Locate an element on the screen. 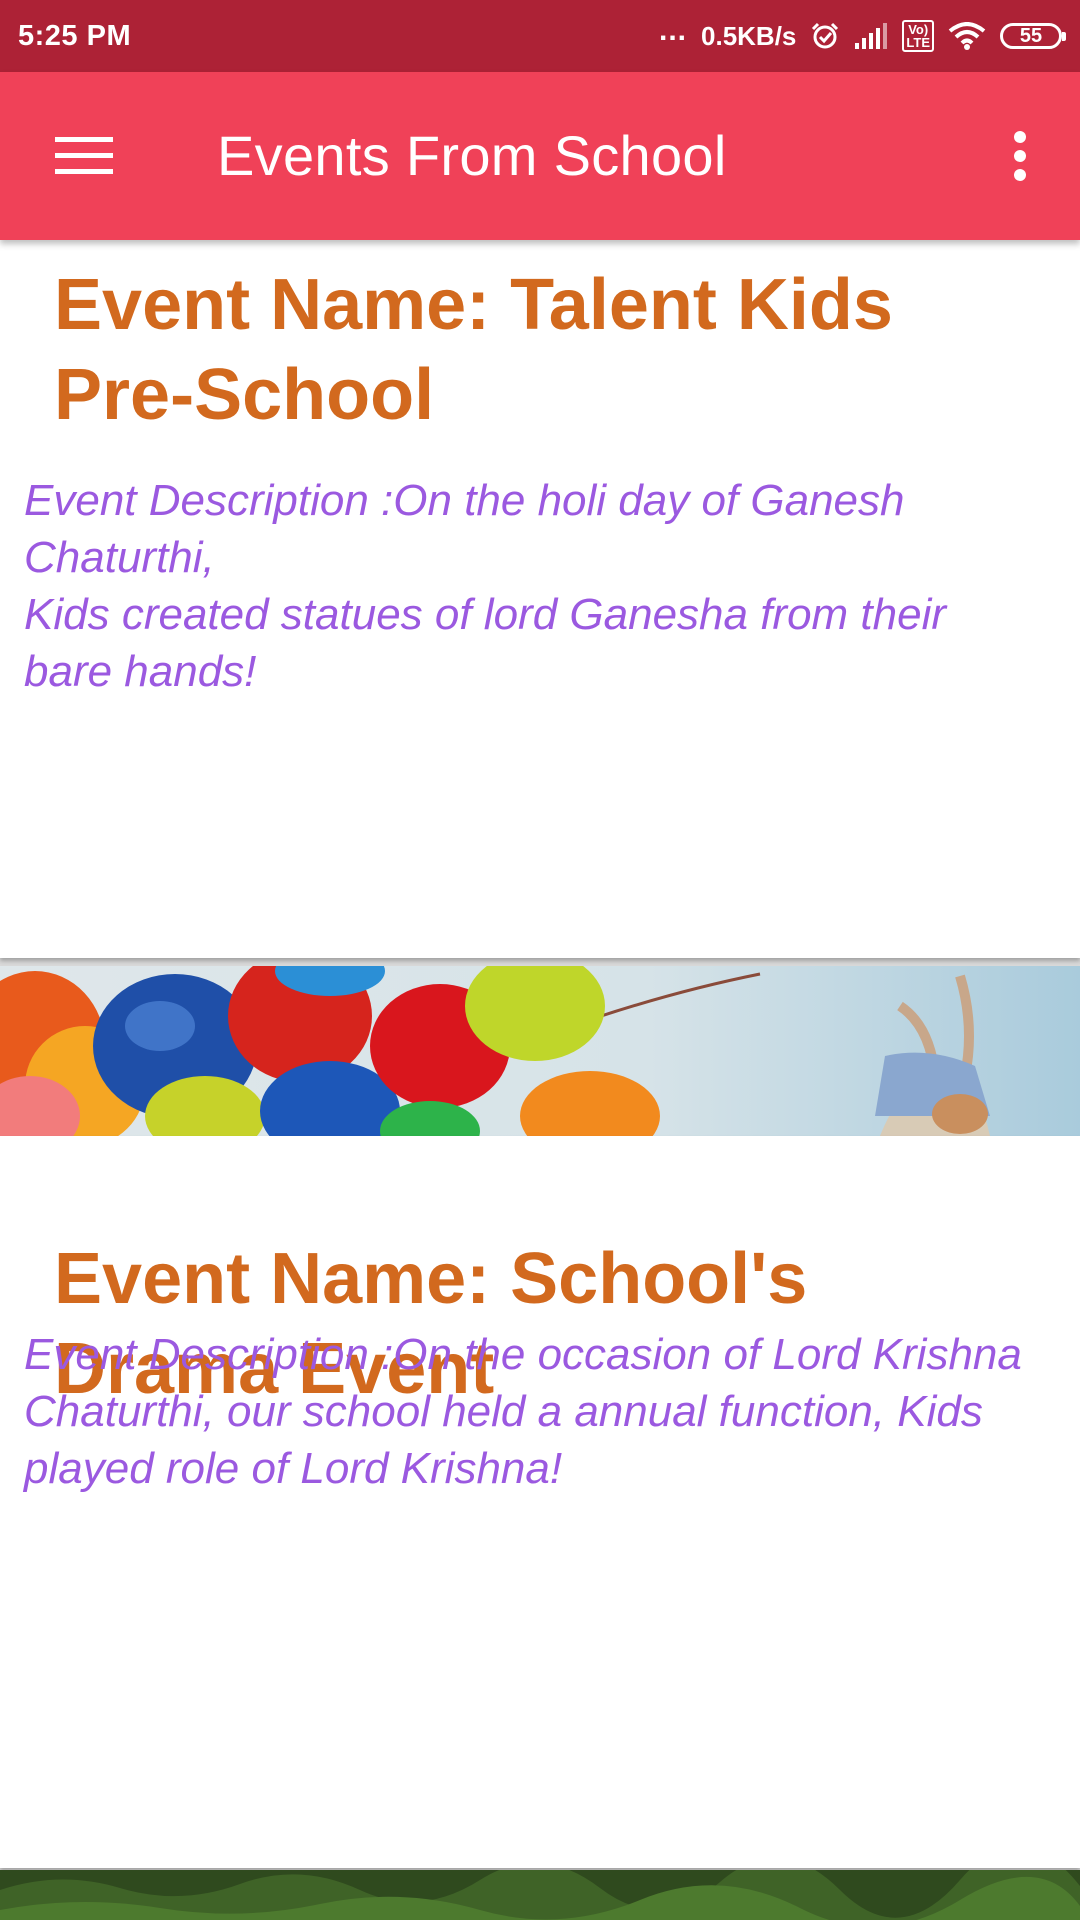  app-bar: Events From School is located at coordinates (540, 156).